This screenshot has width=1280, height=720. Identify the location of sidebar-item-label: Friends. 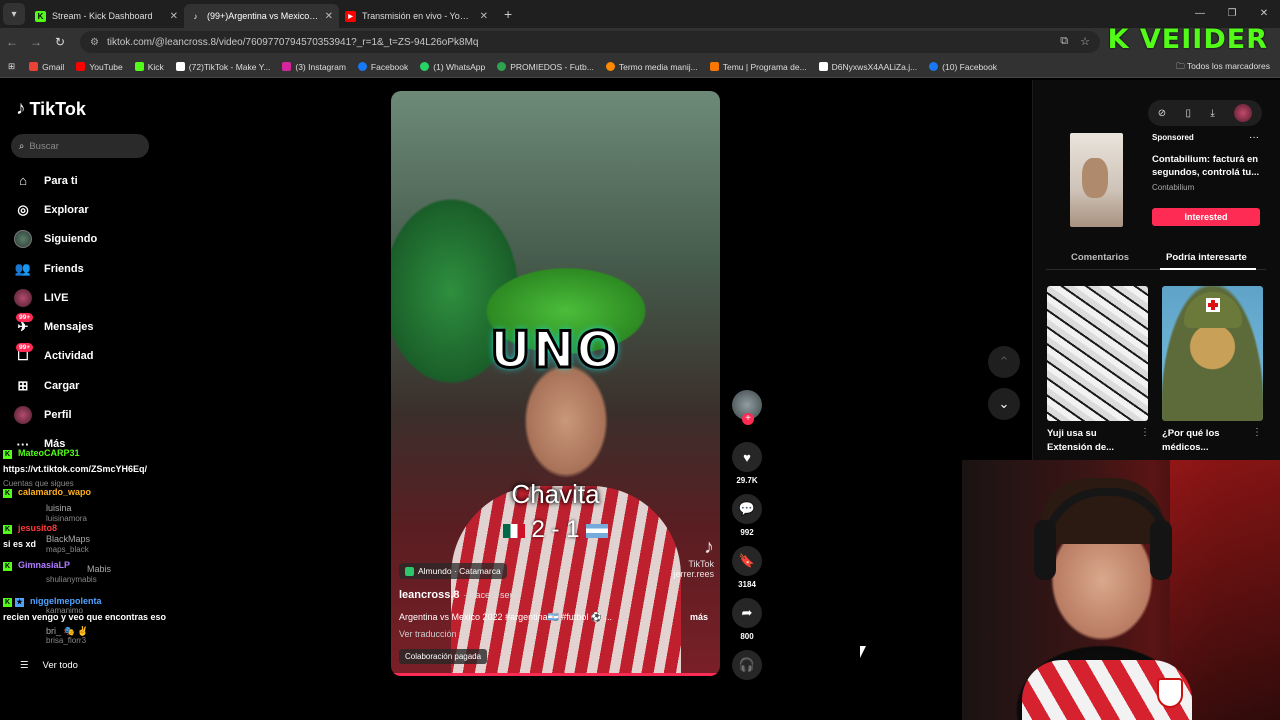
(64, 268).